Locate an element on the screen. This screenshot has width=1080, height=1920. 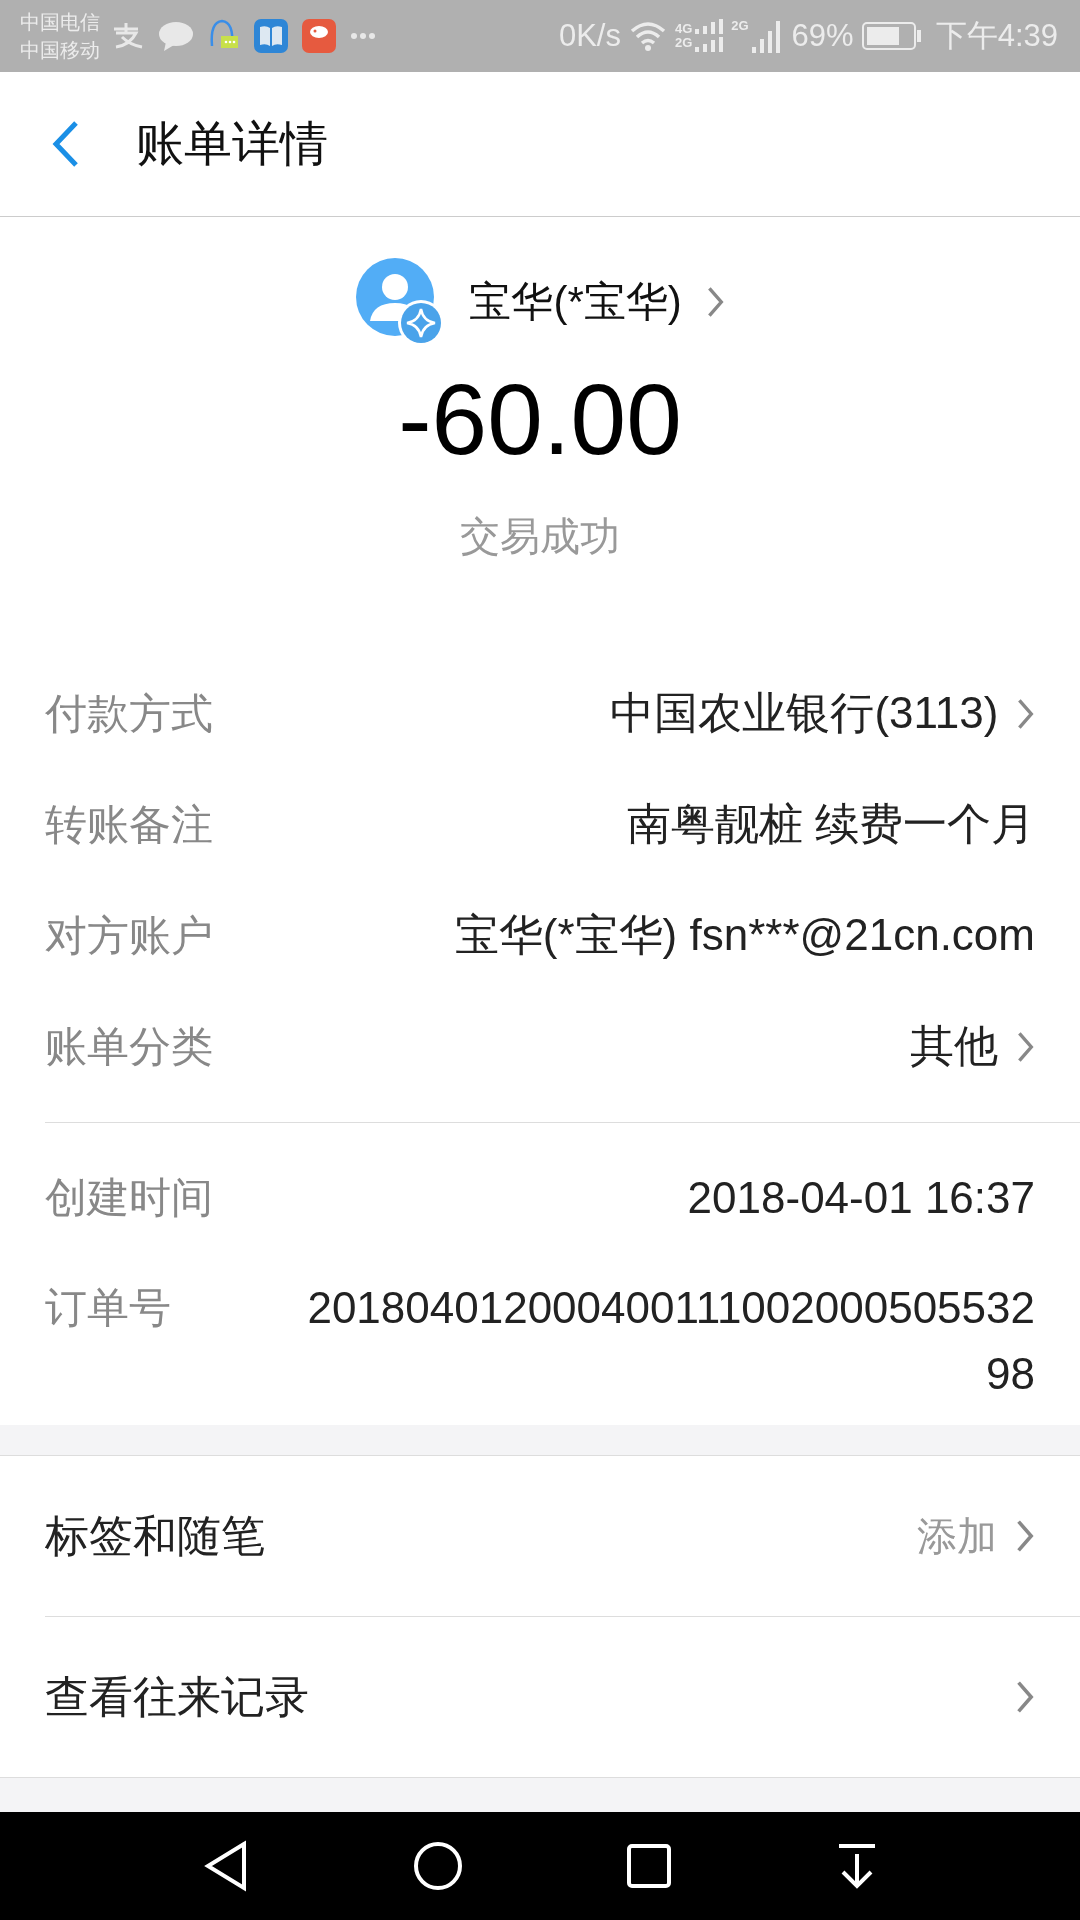
more-icon is located at coordinates (363, 36).